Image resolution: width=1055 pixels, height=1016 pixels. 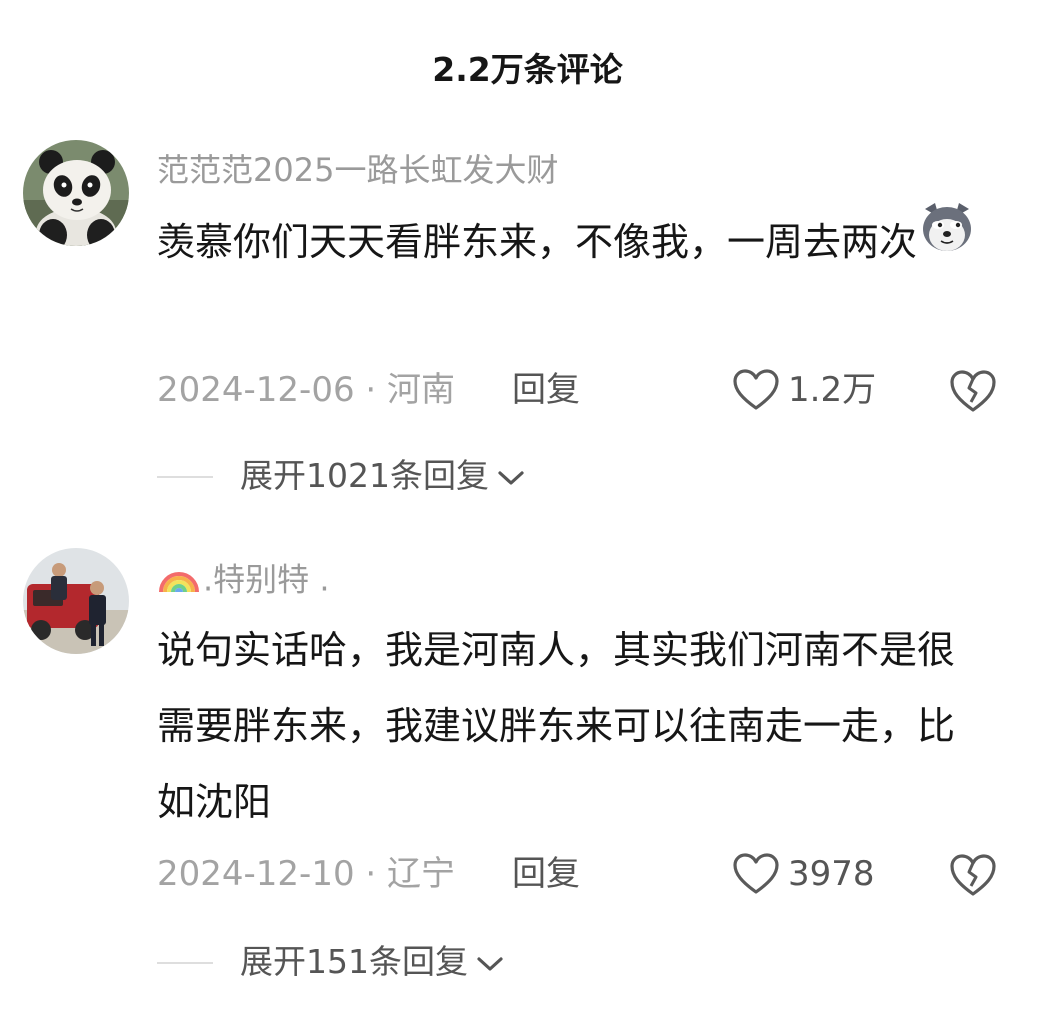 I want to click on comment-meta: 2024-12-10 · 辽宁 回复 3978, so click(x=527, y=874).